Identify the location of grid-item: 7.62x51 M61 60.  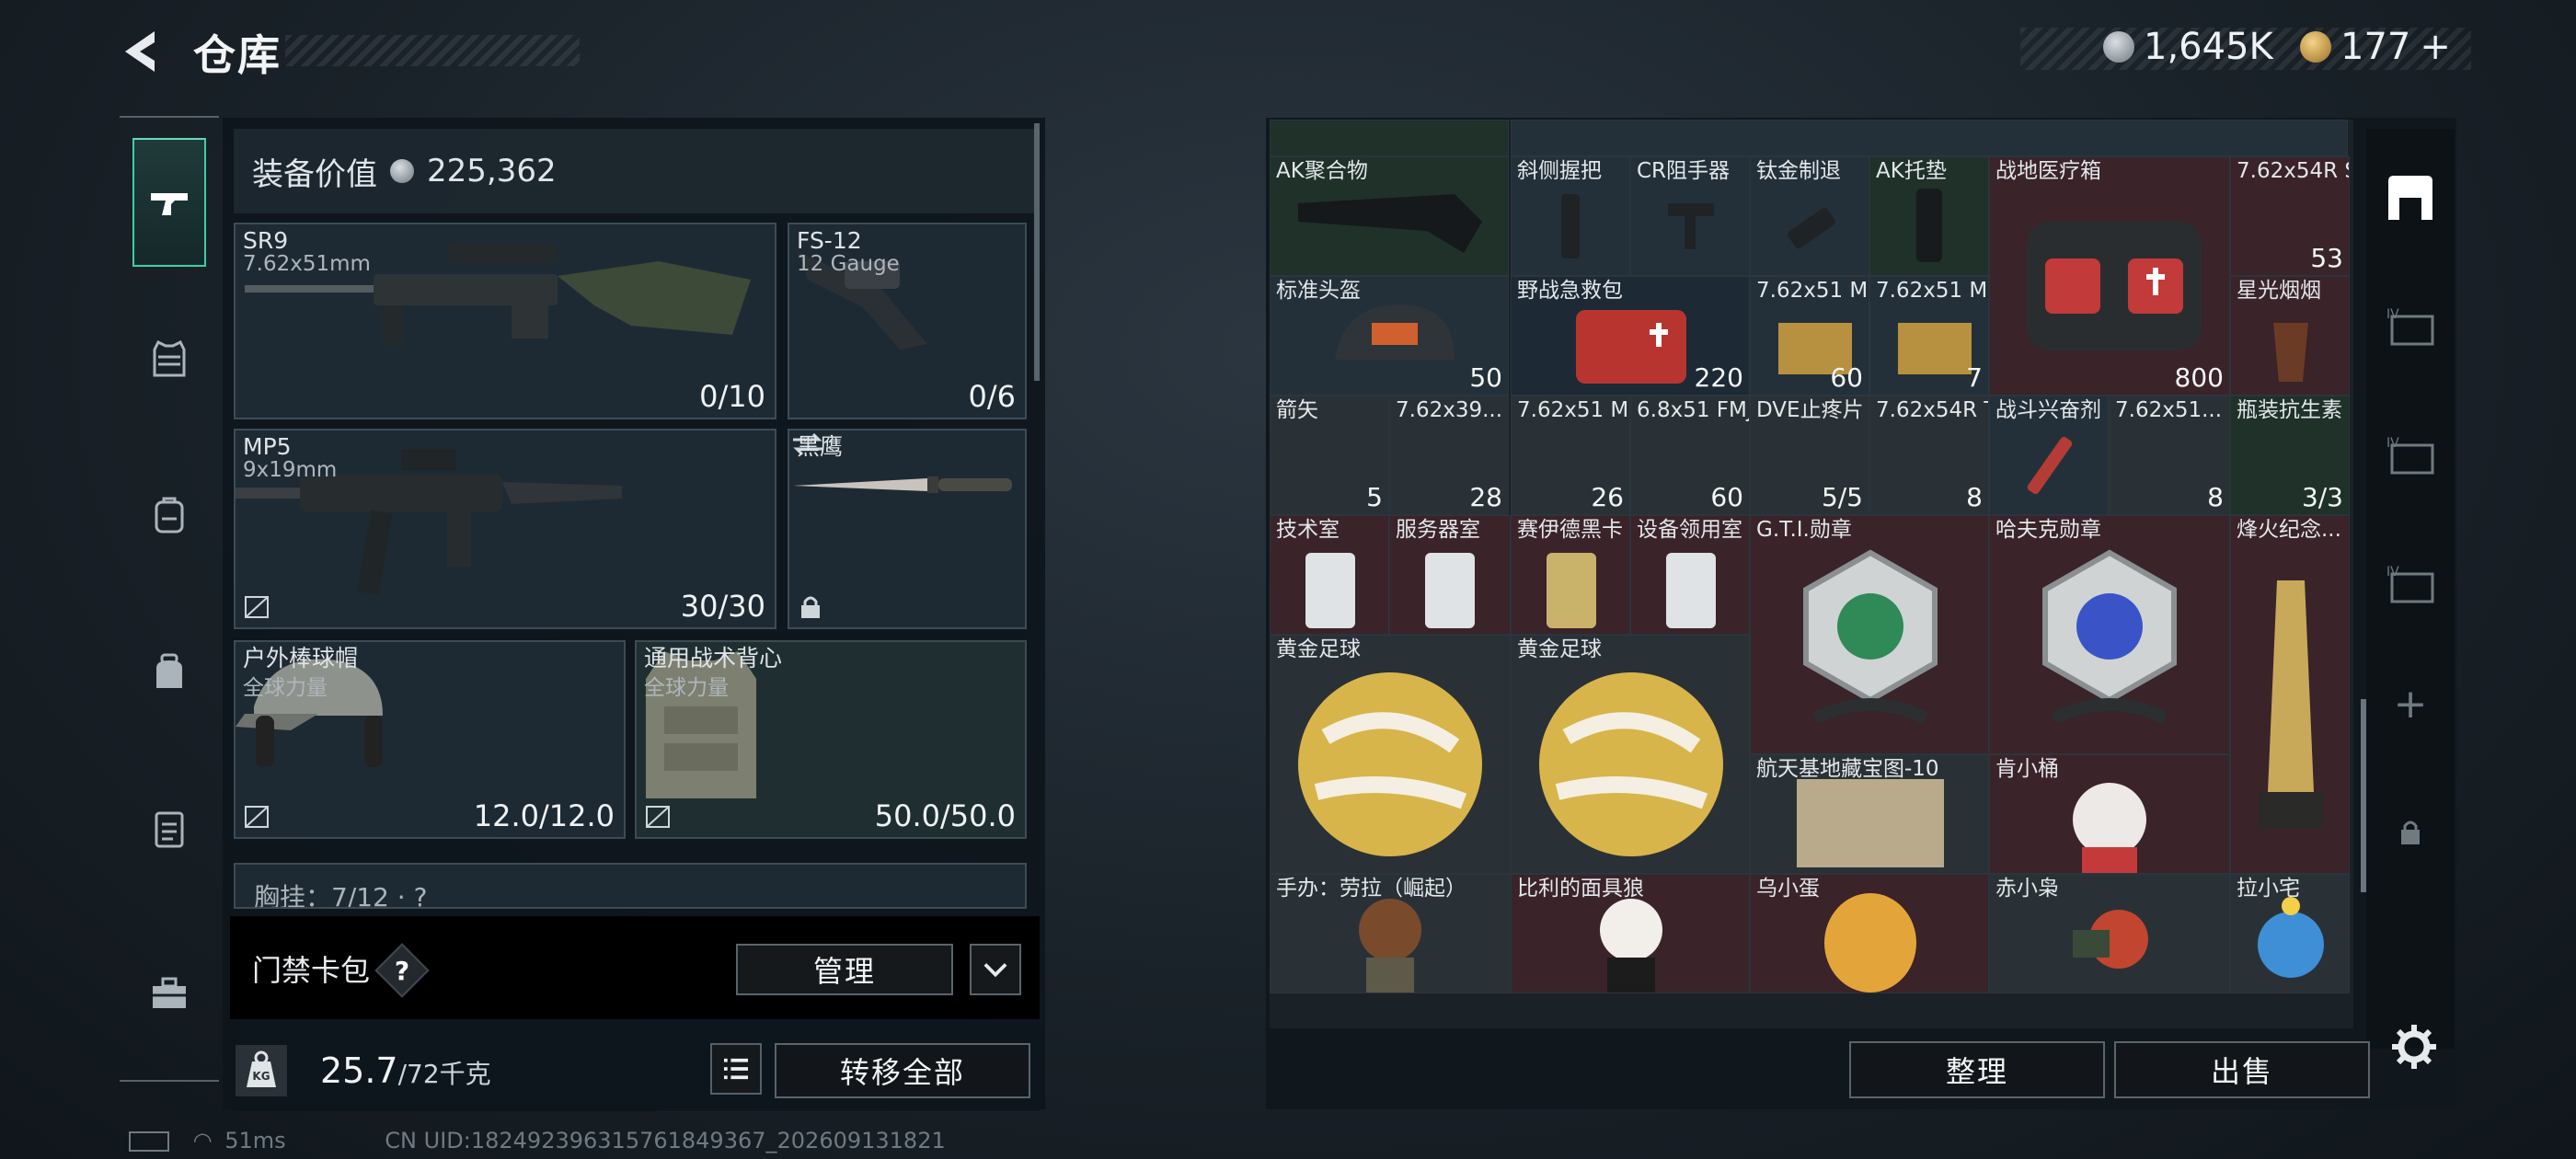
(1809, 336).